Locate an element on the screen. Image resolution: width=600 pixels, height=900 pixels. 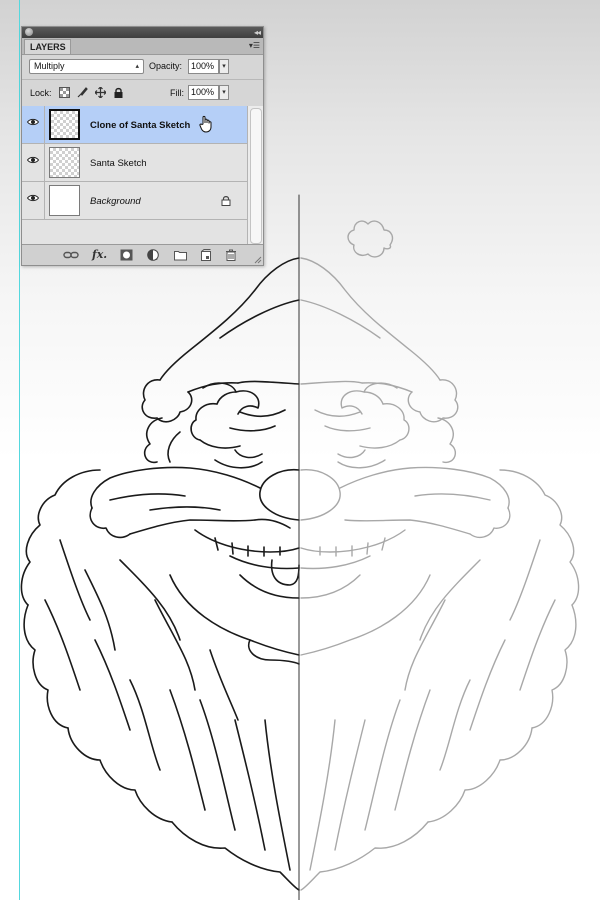
lock-transparent-pixels-icon is located at coordinates (64, 92).